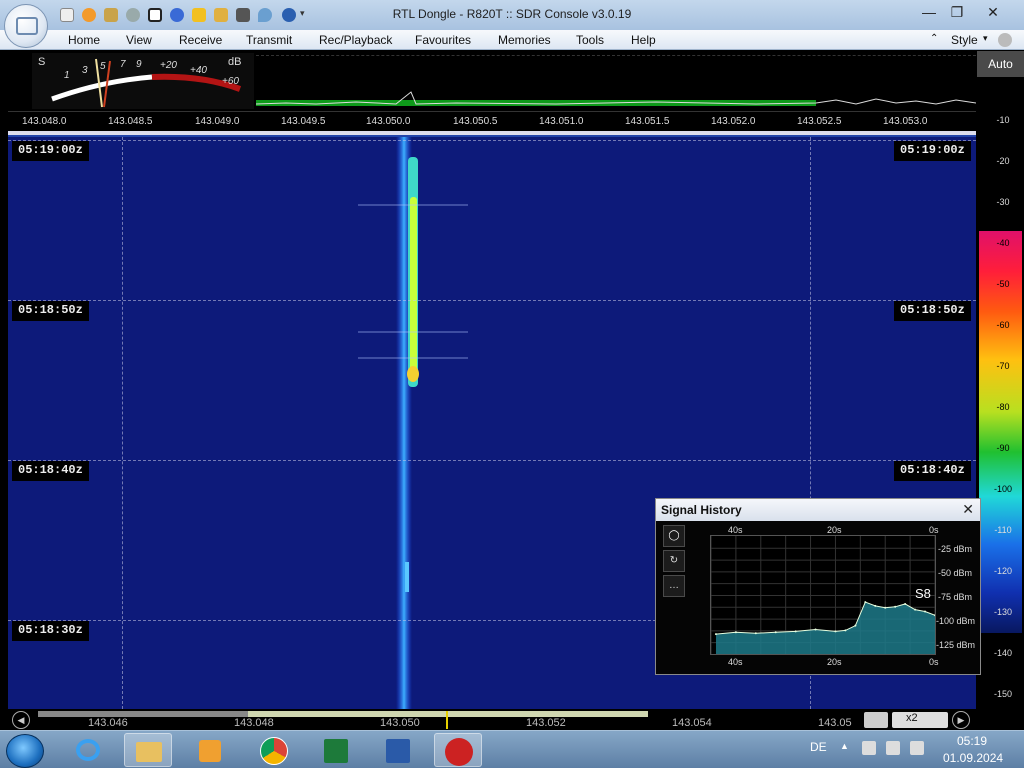 Image resolution: width=1024 pixels, height=768 pixels. Describe the element at coordinates (876, 720) in the screenshot. I see `keyboard-icon` at that location.